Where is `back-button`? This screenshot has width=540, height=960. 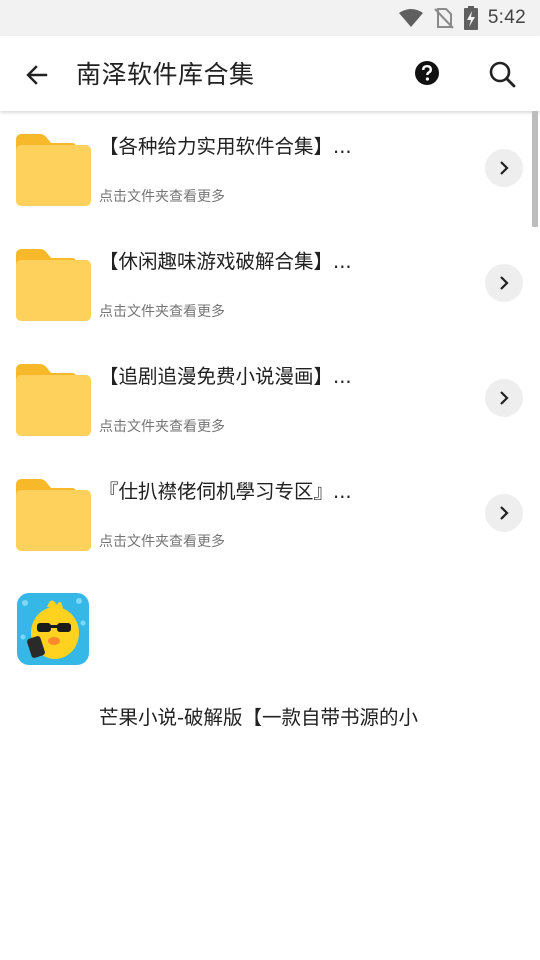
back-button is located at coordinates (37, 75).